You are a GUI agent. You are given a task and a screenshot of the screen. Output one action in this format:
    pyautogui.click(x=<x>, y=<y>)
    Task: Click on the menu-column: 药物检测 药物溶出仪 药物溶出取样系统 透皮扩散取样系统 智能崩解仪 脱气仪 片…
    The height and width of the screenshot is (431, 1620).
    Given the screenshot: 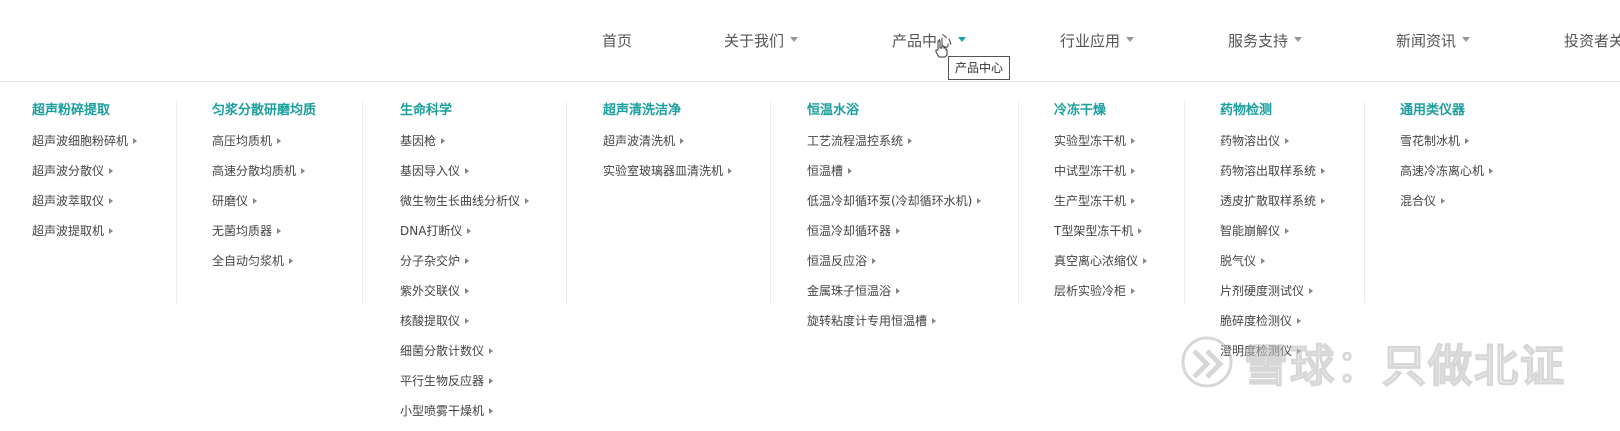 What is the action you would take?
    pyautogui.click(x=1272, y=236)
    